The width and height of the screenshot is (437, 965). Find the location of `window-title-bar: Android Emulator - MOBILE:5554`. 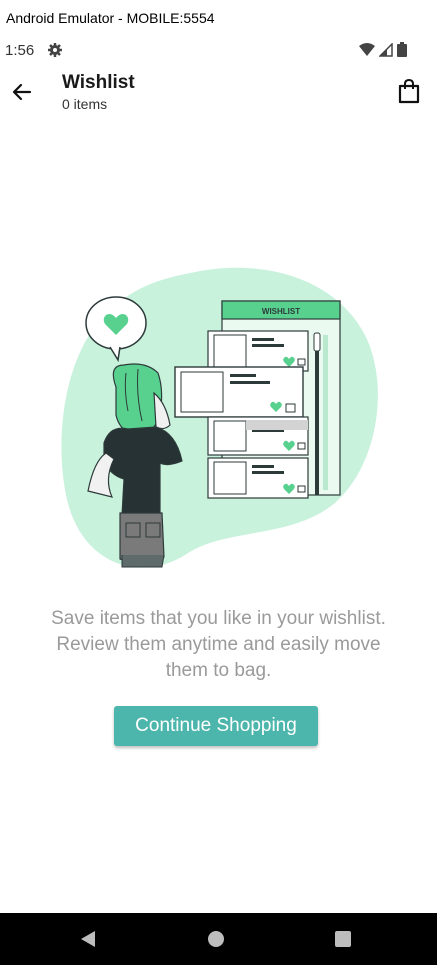

window-title-bar: Android Emulator - MOBILE:5554 is located at coordinates (218, 18).